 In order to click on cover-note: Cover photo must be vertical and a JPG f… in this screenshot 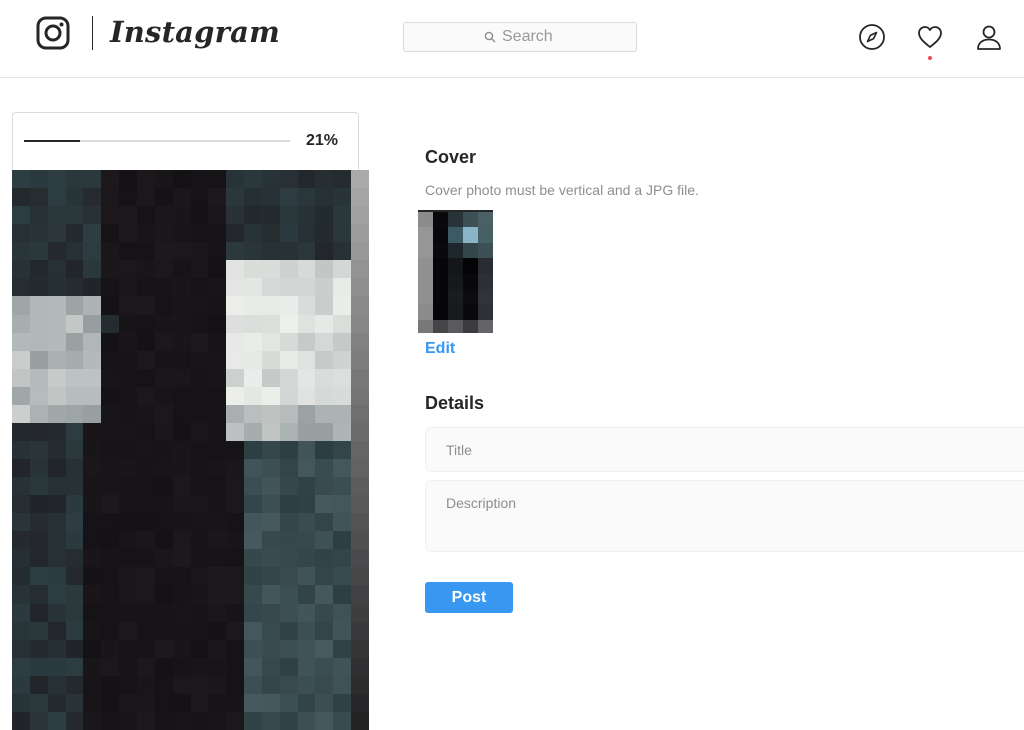, I will do `click(562, 190)`.